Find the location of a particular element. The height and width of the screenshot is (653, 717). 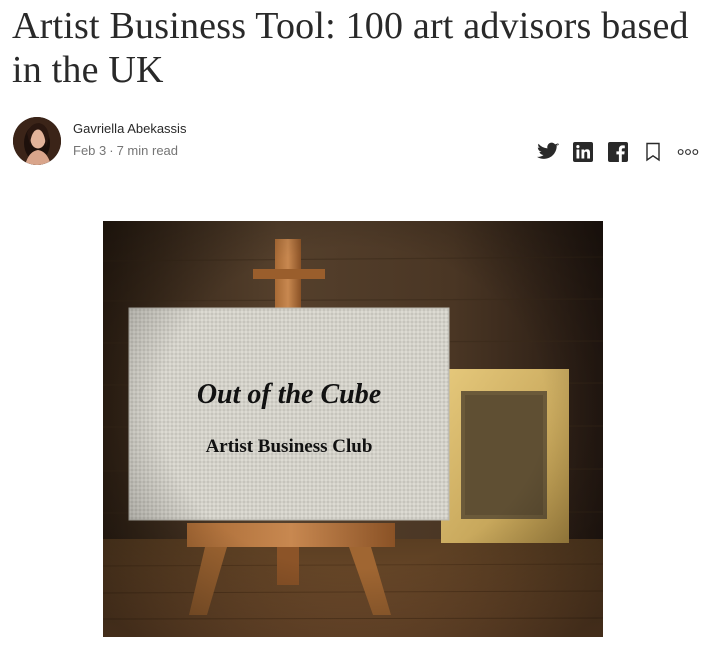

canvas-title: Out of the Cube is located at coordinates (289, 394).